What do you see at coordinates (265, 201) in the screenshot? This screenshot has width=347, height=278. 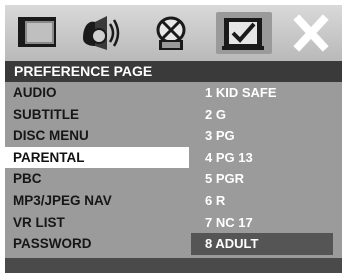 I see `option-r: 6 R` at bounding box center [265, 201].